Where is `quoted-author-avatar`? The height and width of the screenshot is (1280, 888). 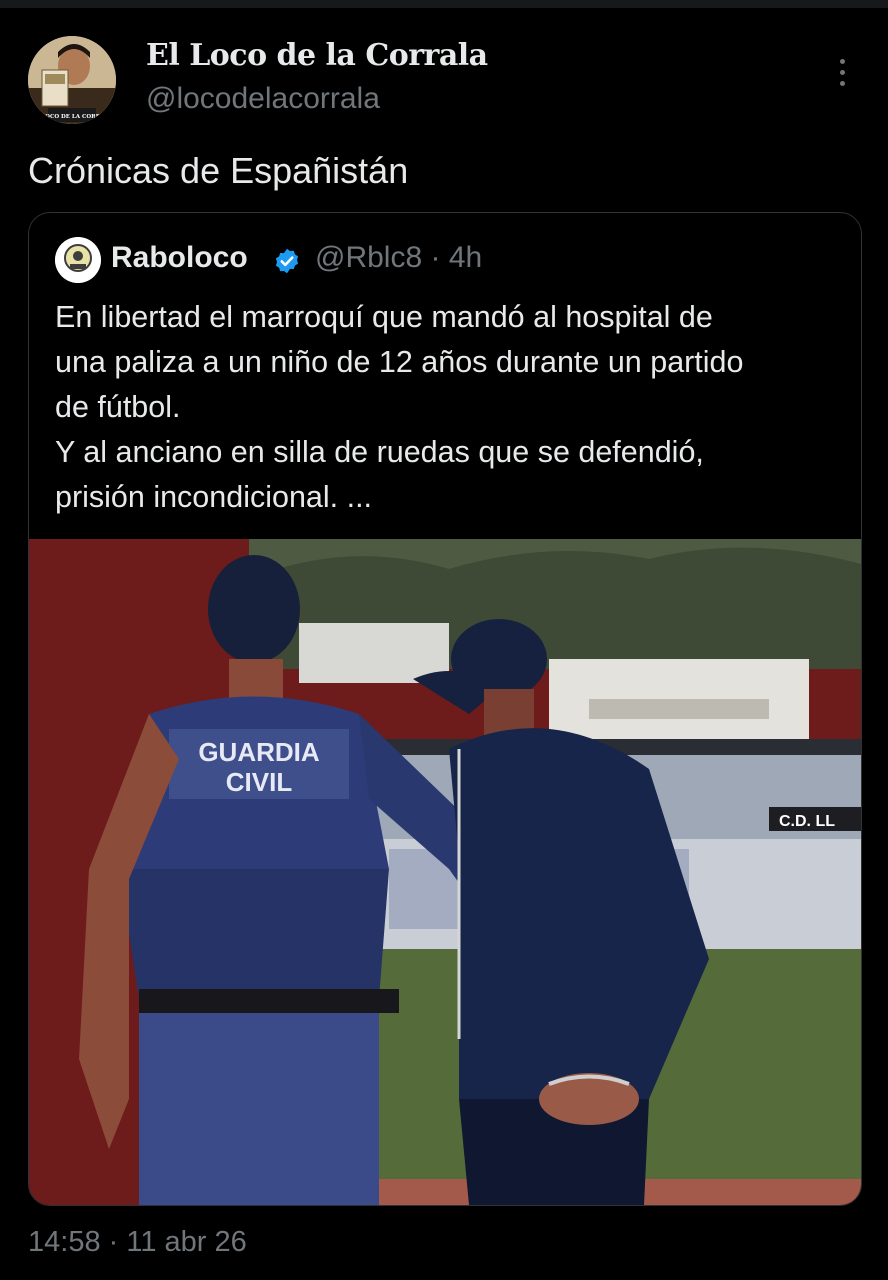
quoted-author-avatar is located at coordinates (78, 260).